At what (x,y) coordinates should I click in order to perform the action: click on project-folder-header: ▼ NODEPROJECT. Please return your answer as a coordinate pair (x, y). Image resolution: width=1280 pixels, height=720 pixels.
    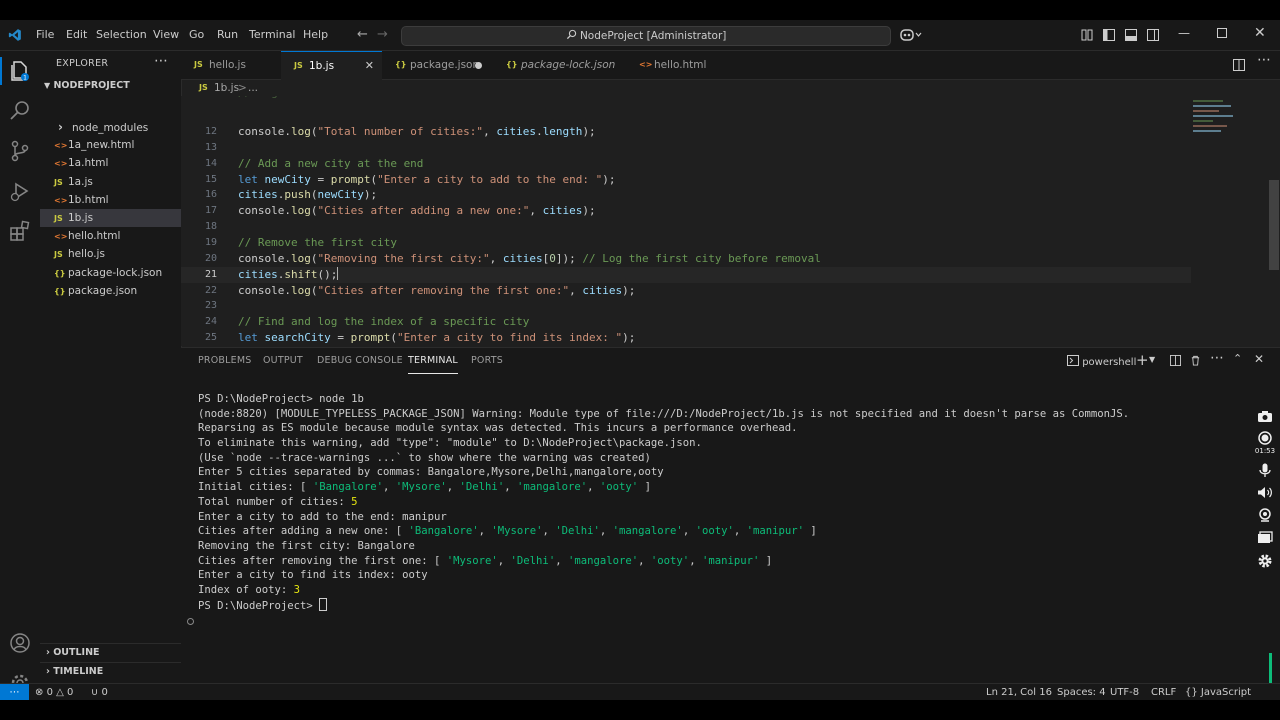
    Looking at the image, I should click on (87, 85).